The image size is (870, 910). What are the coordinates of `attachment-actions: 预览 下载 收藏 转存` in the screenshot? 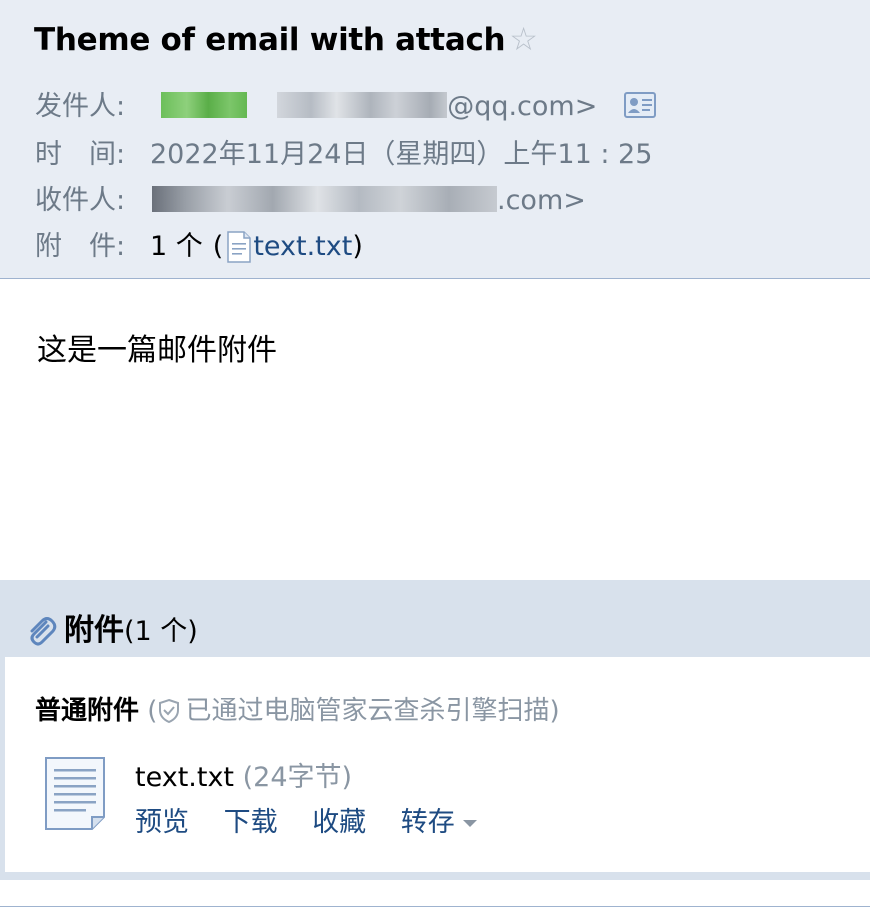 It's located at (306, 819).